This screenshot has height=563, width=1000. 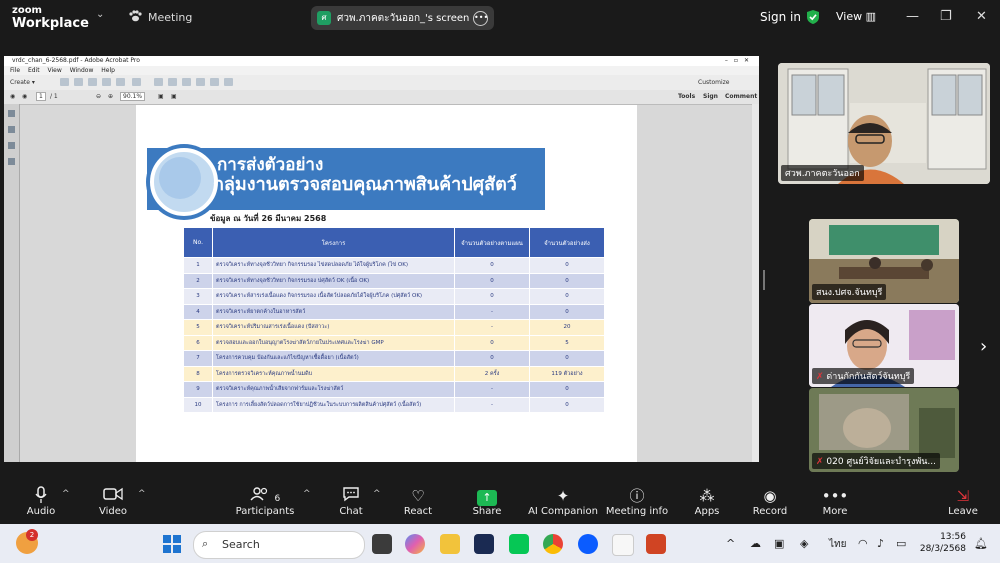 I want to click on search-icon: ⌕, so click(x=205, y=543).